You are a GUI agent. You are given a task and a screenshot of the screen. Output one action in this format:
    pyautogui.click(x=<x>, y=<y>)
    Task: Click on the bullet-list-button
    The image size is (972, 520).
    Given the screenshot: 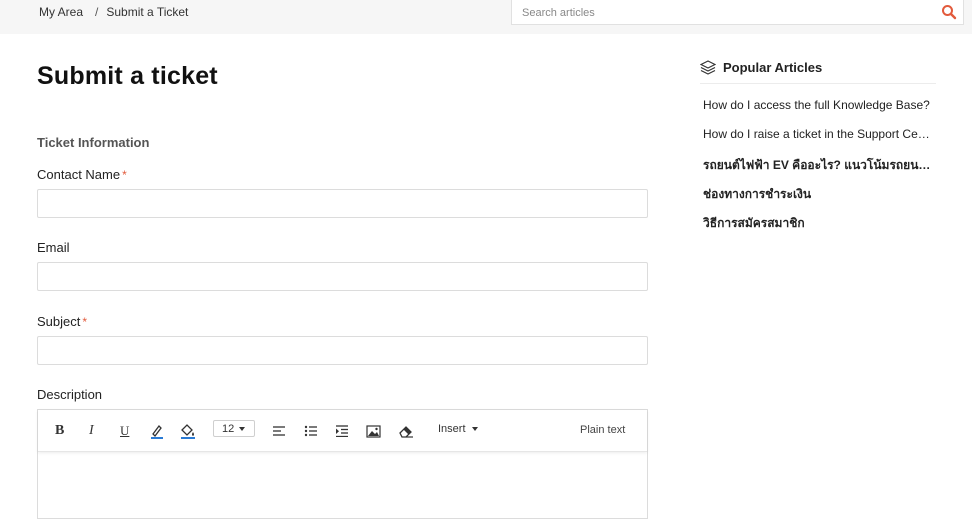 What is the action you would take?
    pyautogui.click(x=311, y=431)
    